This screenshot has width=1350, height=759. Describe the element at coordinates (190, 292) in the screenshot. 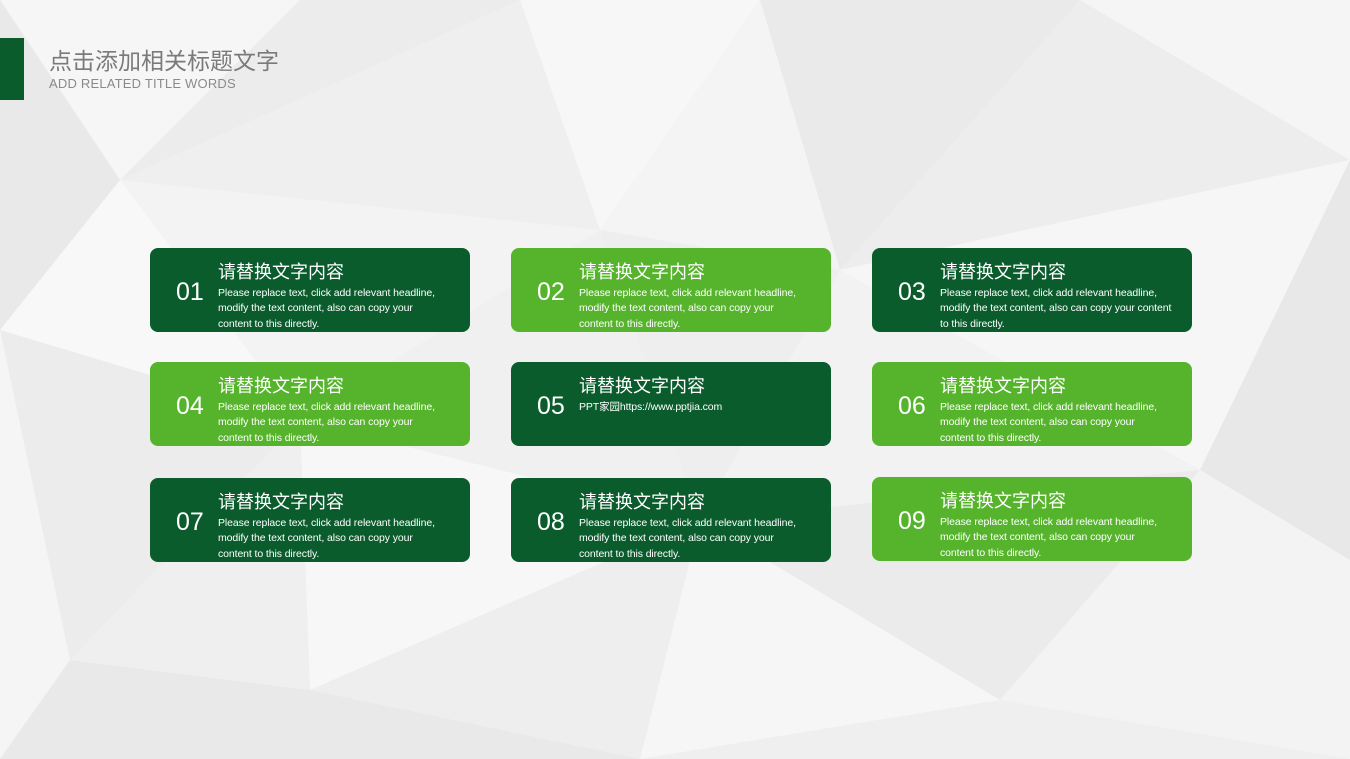

I see `card-number: 01` at that location.